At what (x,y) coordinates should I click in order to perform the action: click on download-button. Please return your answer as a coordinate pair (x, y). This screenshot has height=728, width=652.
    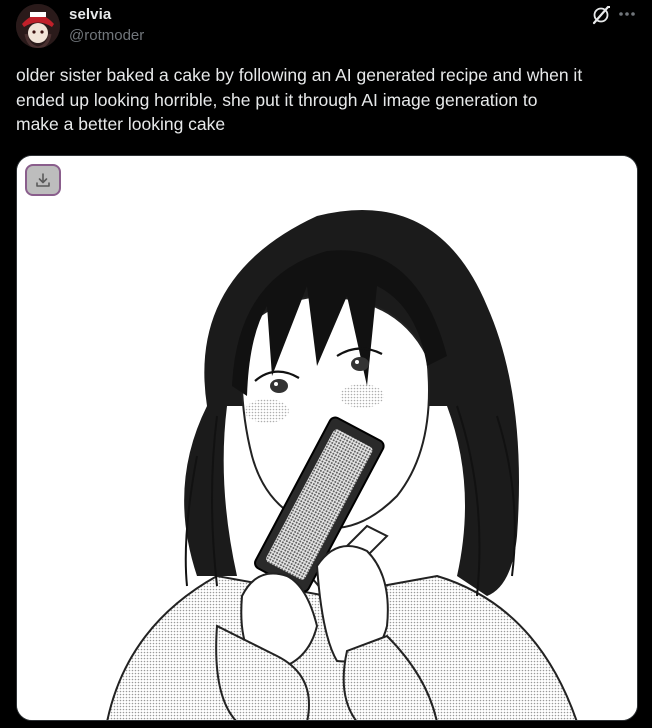
    Looking at the image, I should click on (43, 180).